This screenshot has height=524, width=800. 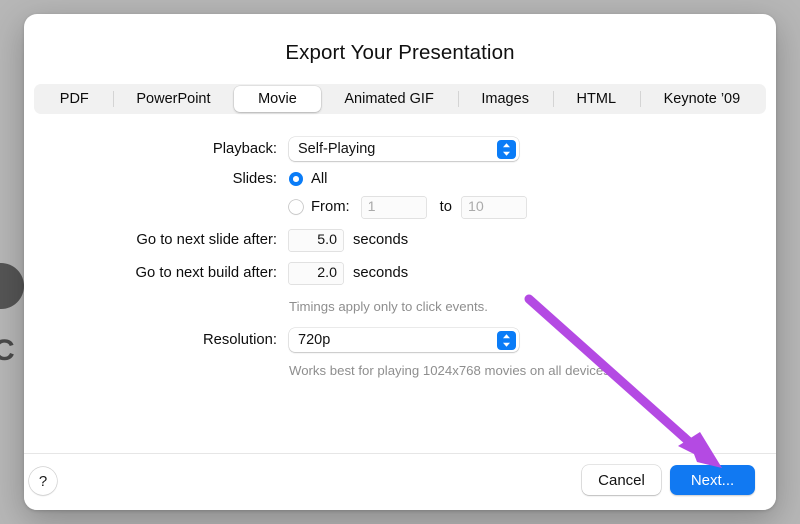 What do you see at coordinates (206, 240) in the screenshot?
I see `next-slide-label: Go to next slide after:` at bounding box center [206, 240].